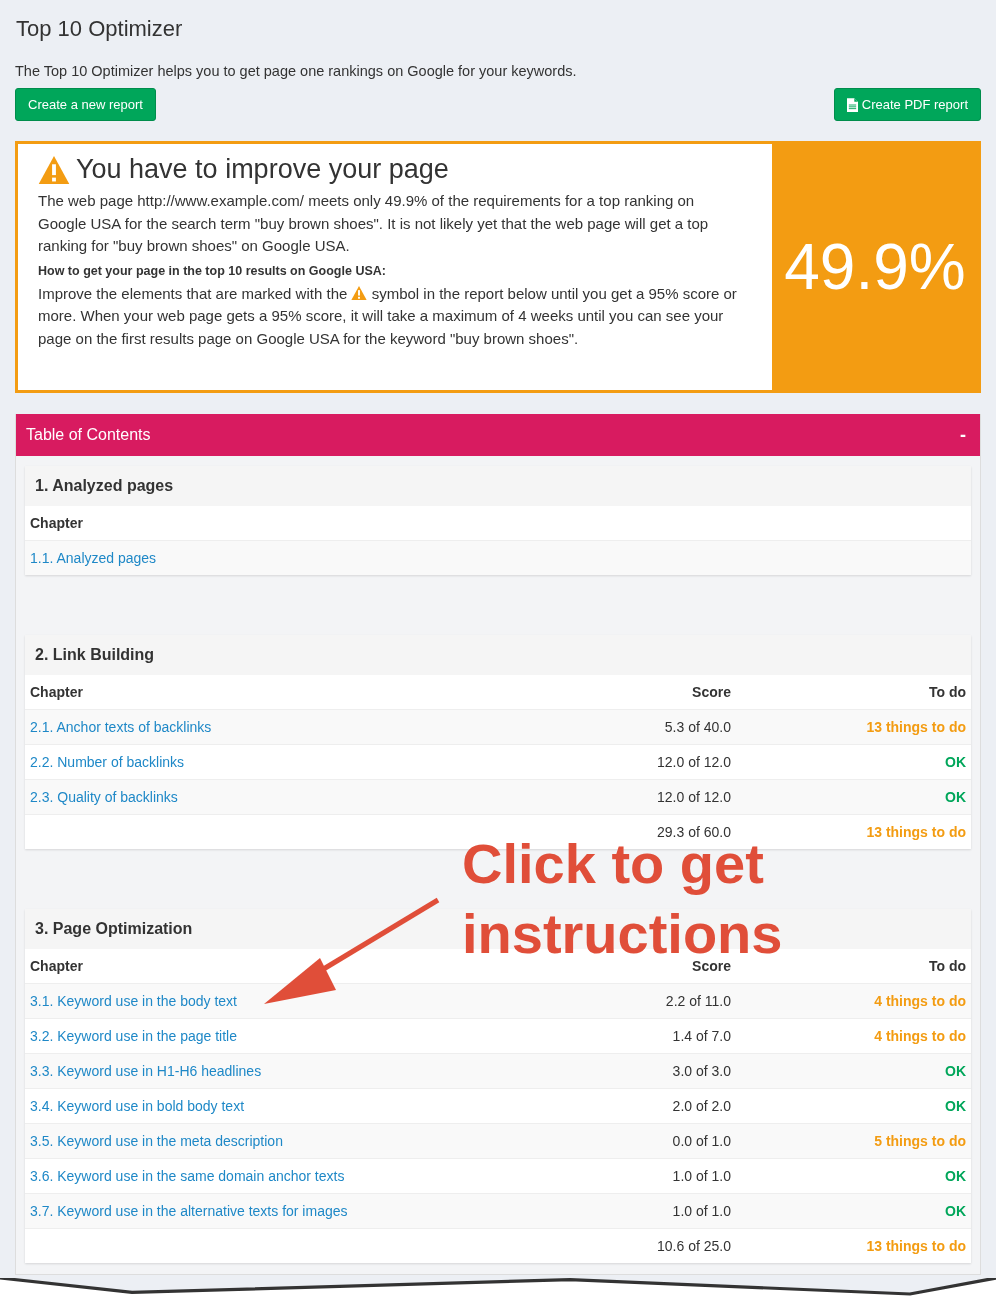 The image size is (996, 1310). Describe the element at coordinates (104, 797) in the screenshot. I see `chapter-link: 2.3. Quality of backlinks` at that location.